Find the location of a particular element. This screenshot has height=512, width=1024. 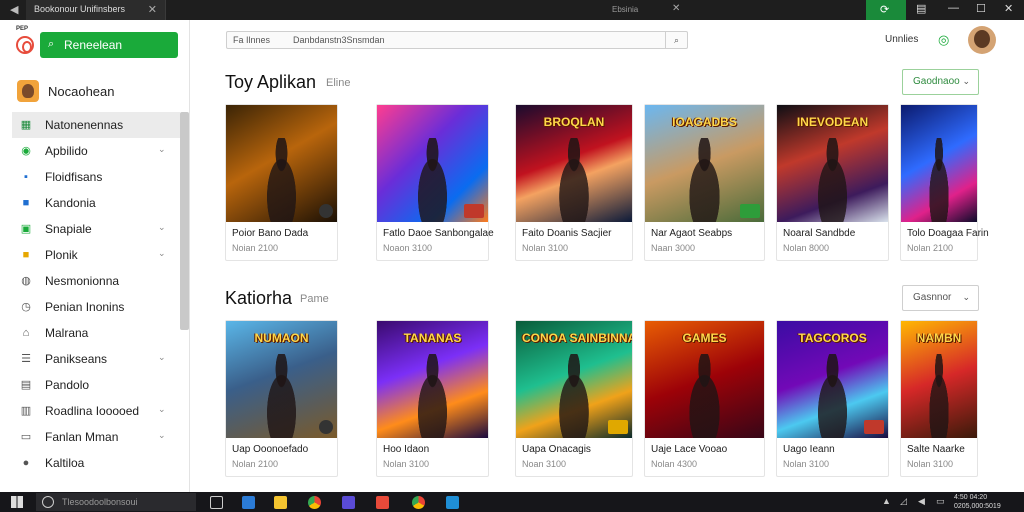

browser-tab: Bookonour Unifinsbers ✕ is located at coordinates (96, 10).